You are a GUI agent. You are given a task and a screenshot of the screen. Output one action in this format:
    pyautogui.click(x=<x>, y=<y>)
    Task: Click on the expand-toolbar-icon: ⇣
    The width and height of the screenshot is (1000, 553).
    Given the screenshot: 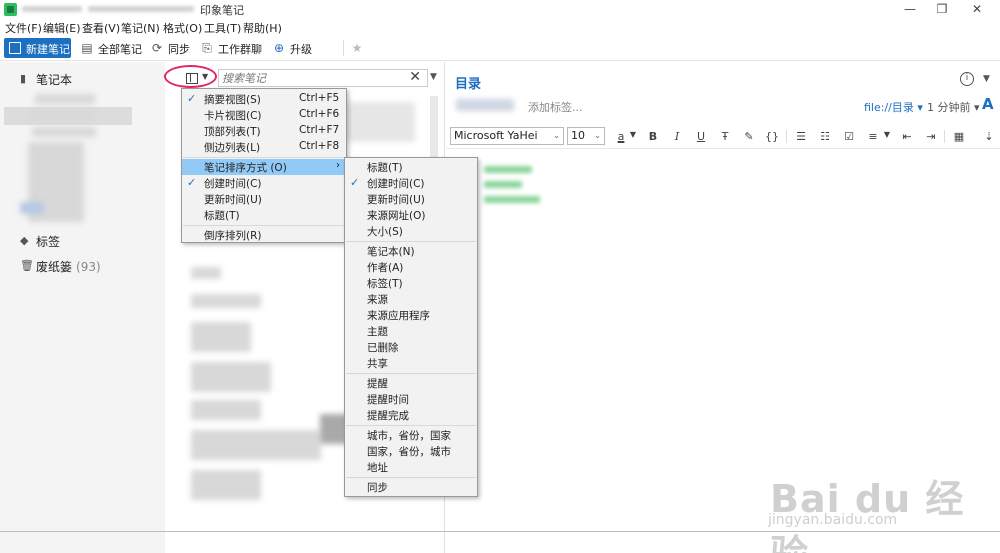 What is the action you would take?
    pyautogui.click(x=989, y=136)
    